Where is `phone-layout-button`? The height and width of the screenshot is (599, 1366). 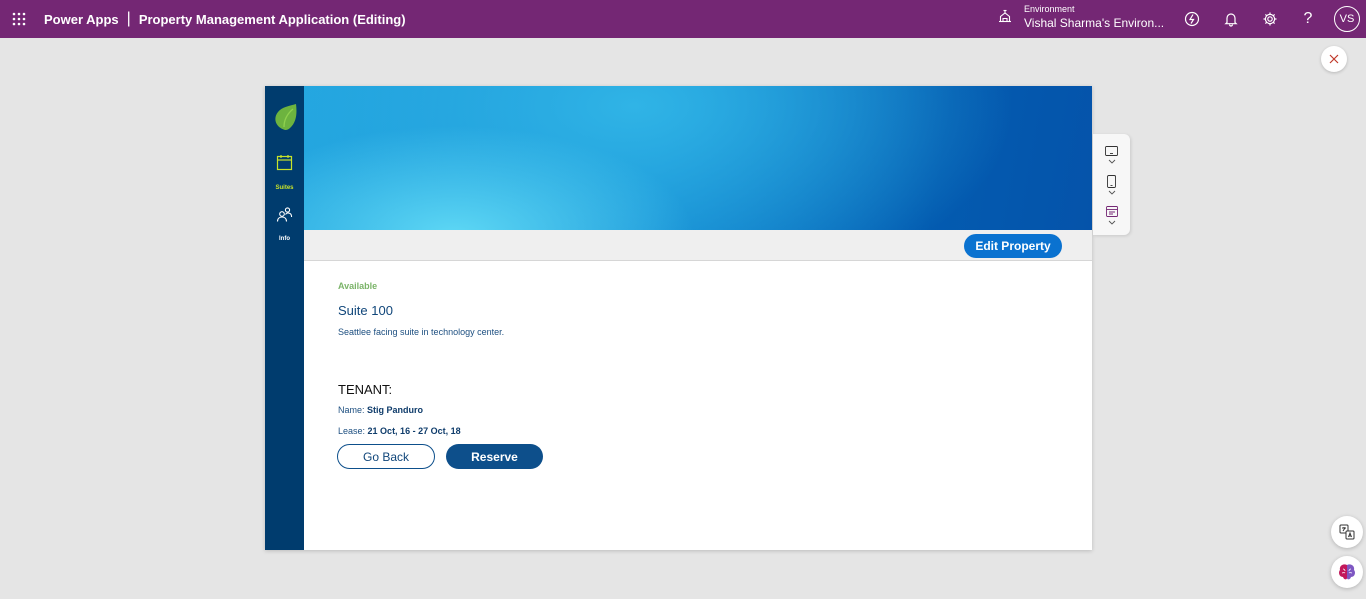 phone-layout-button is located at coordinates (1111, 189).